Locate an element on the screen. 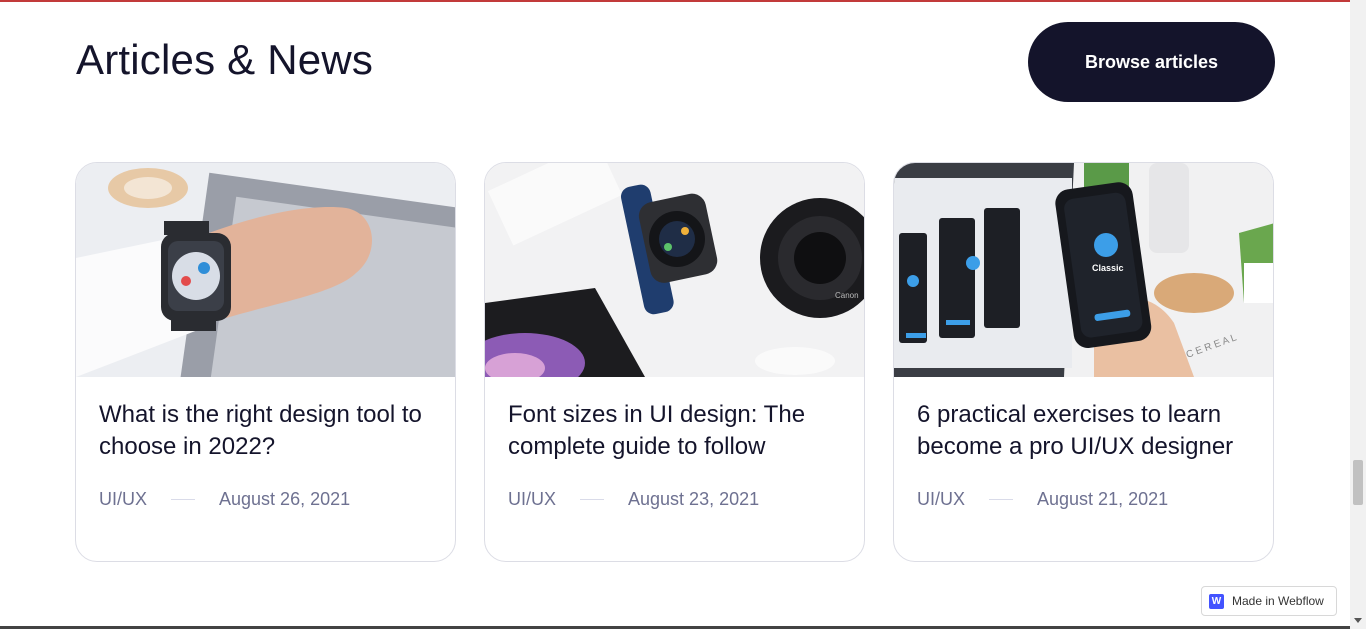  svg-text: Canon is located at coordinates (847, 295).